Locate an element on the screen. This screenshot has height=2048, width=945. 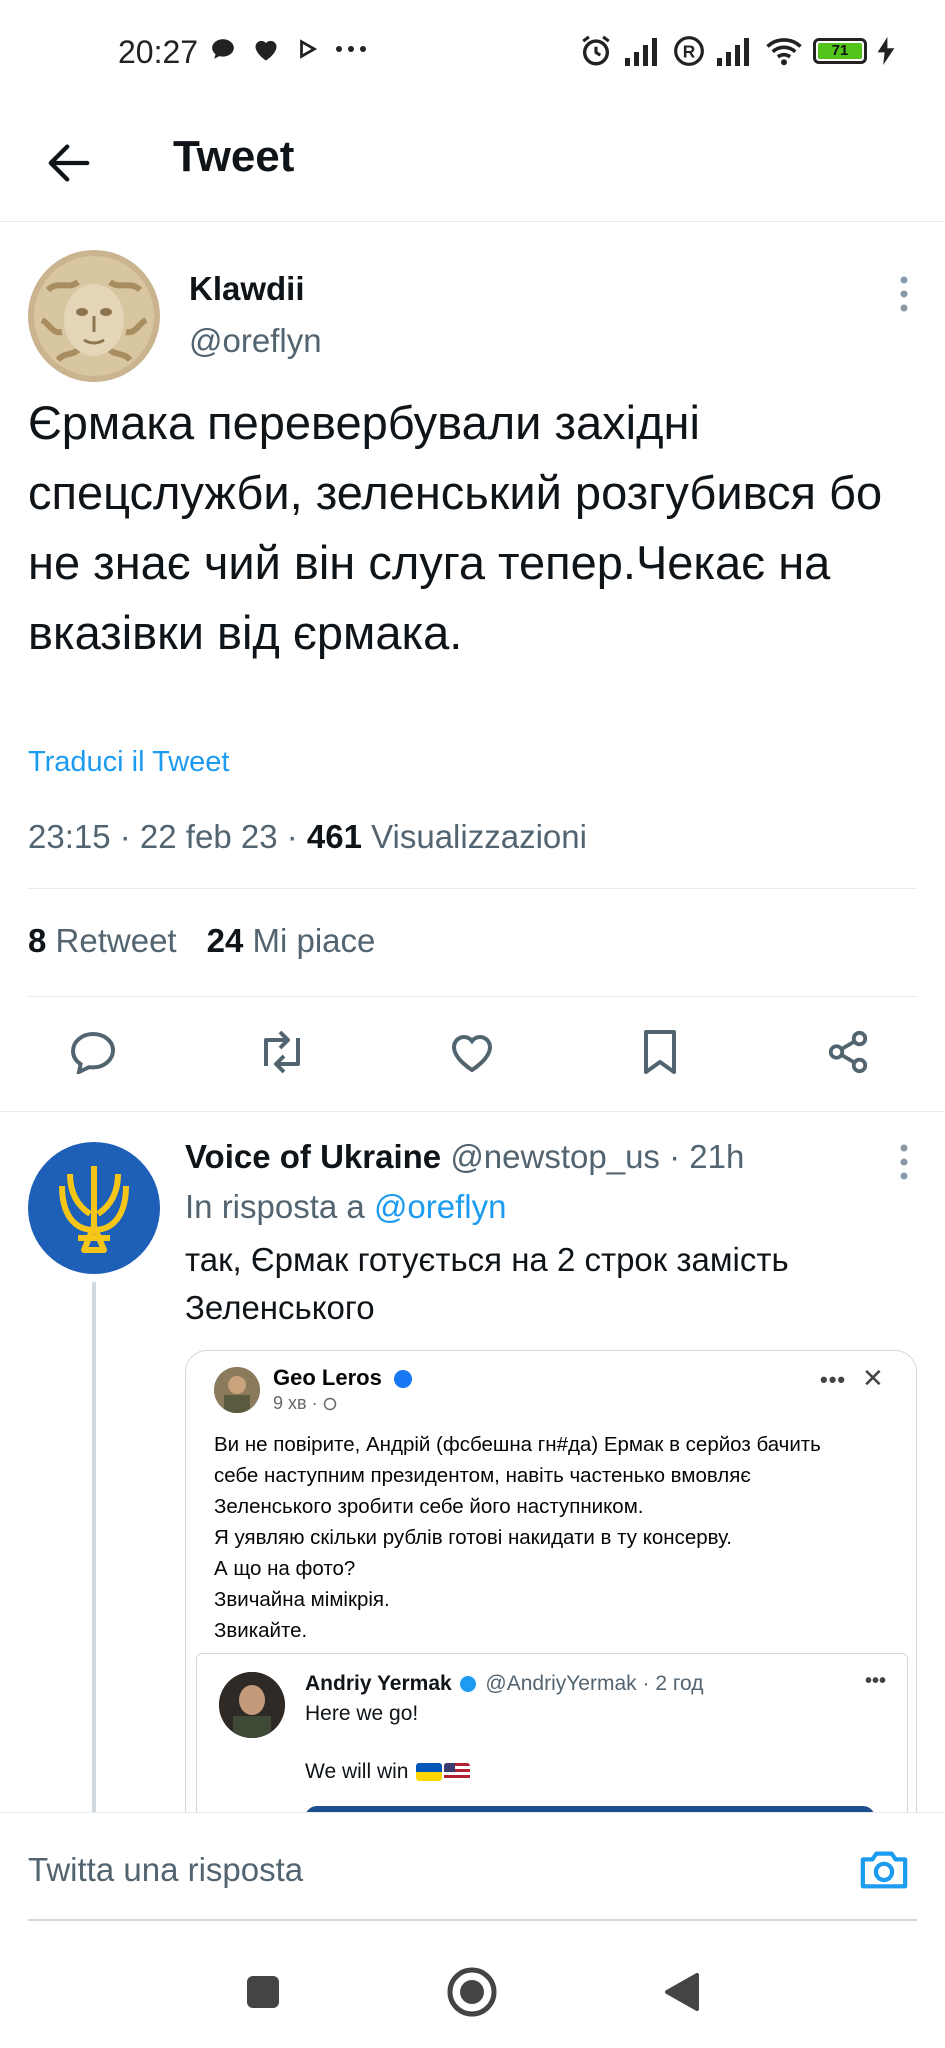
top-app-bar: Tweet is located at coordinates (472, 166).